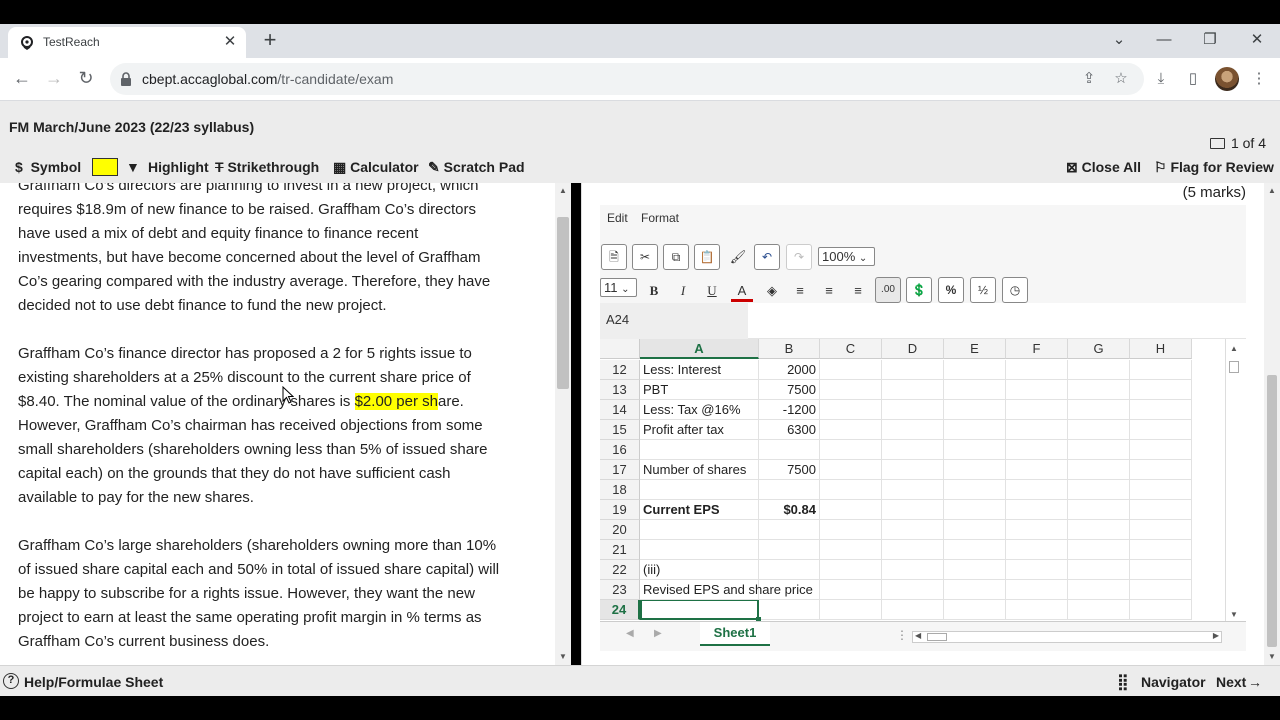 The width and height of the screenshot is (1280, 720). What do you see at coordinates (997, 321) in the screenshot?
I see `formula-bar` at bounding box center [997, 321].